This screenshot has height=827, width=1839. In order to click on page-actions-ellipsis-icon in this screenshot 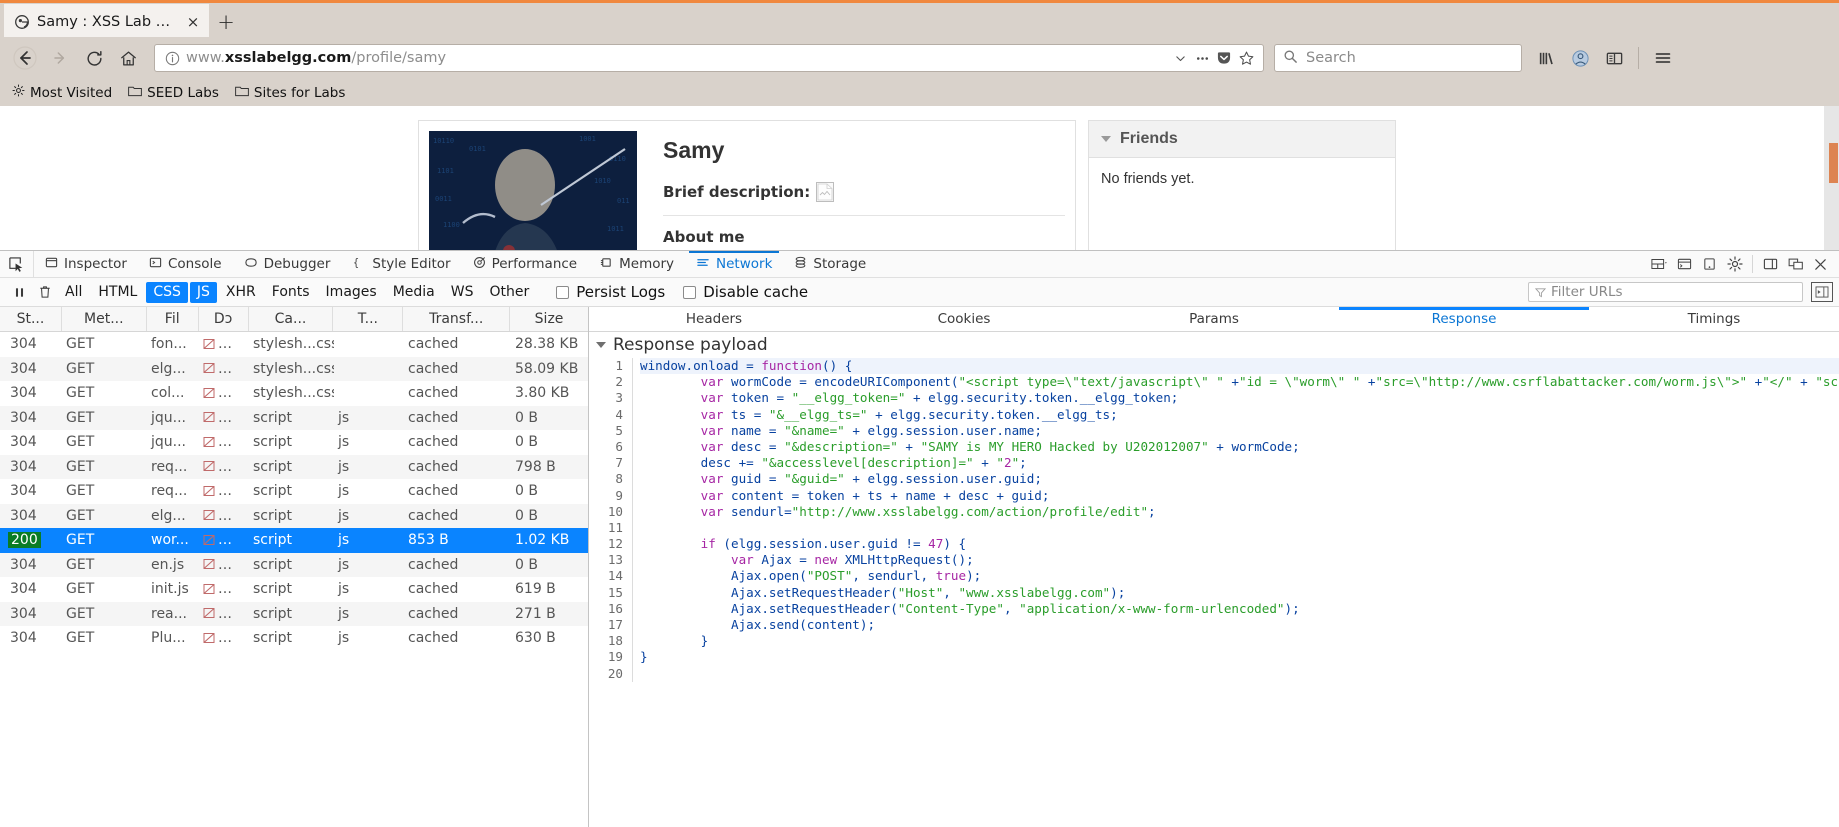, I will do `click(1202, 58)`.